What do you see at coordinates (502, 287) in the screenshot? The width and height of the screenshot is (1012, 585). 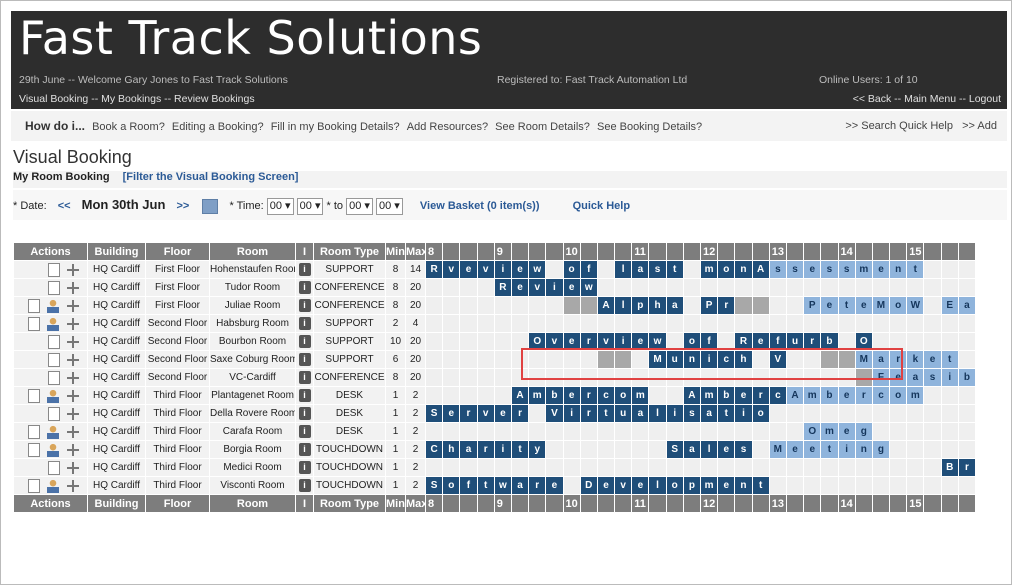 I see `booked-slot: R` at bounding box center [502, 287].